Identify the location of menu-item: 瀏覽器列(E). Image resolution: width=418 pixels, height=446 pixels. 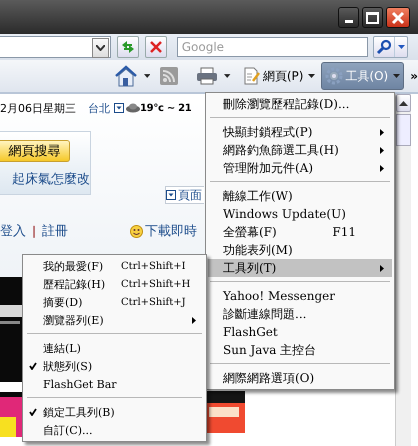
(114, 320).